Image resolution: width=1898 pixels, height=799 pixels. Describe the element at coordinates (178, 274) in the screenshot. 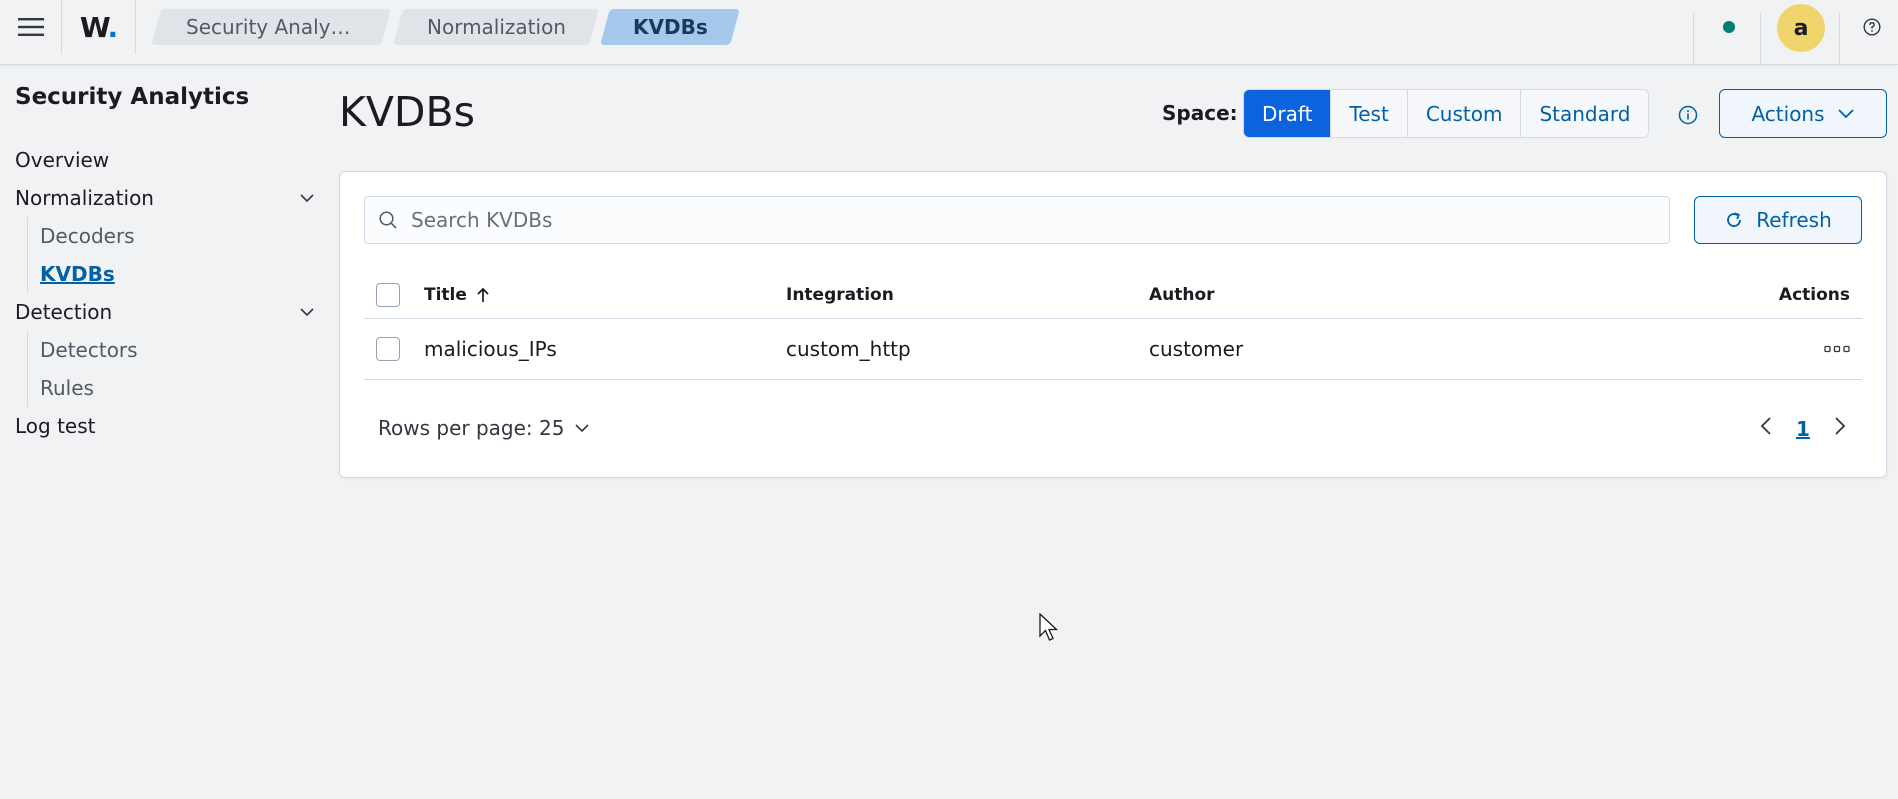

I see `sidebar-item-kvdbs: KVDBs` at that location.